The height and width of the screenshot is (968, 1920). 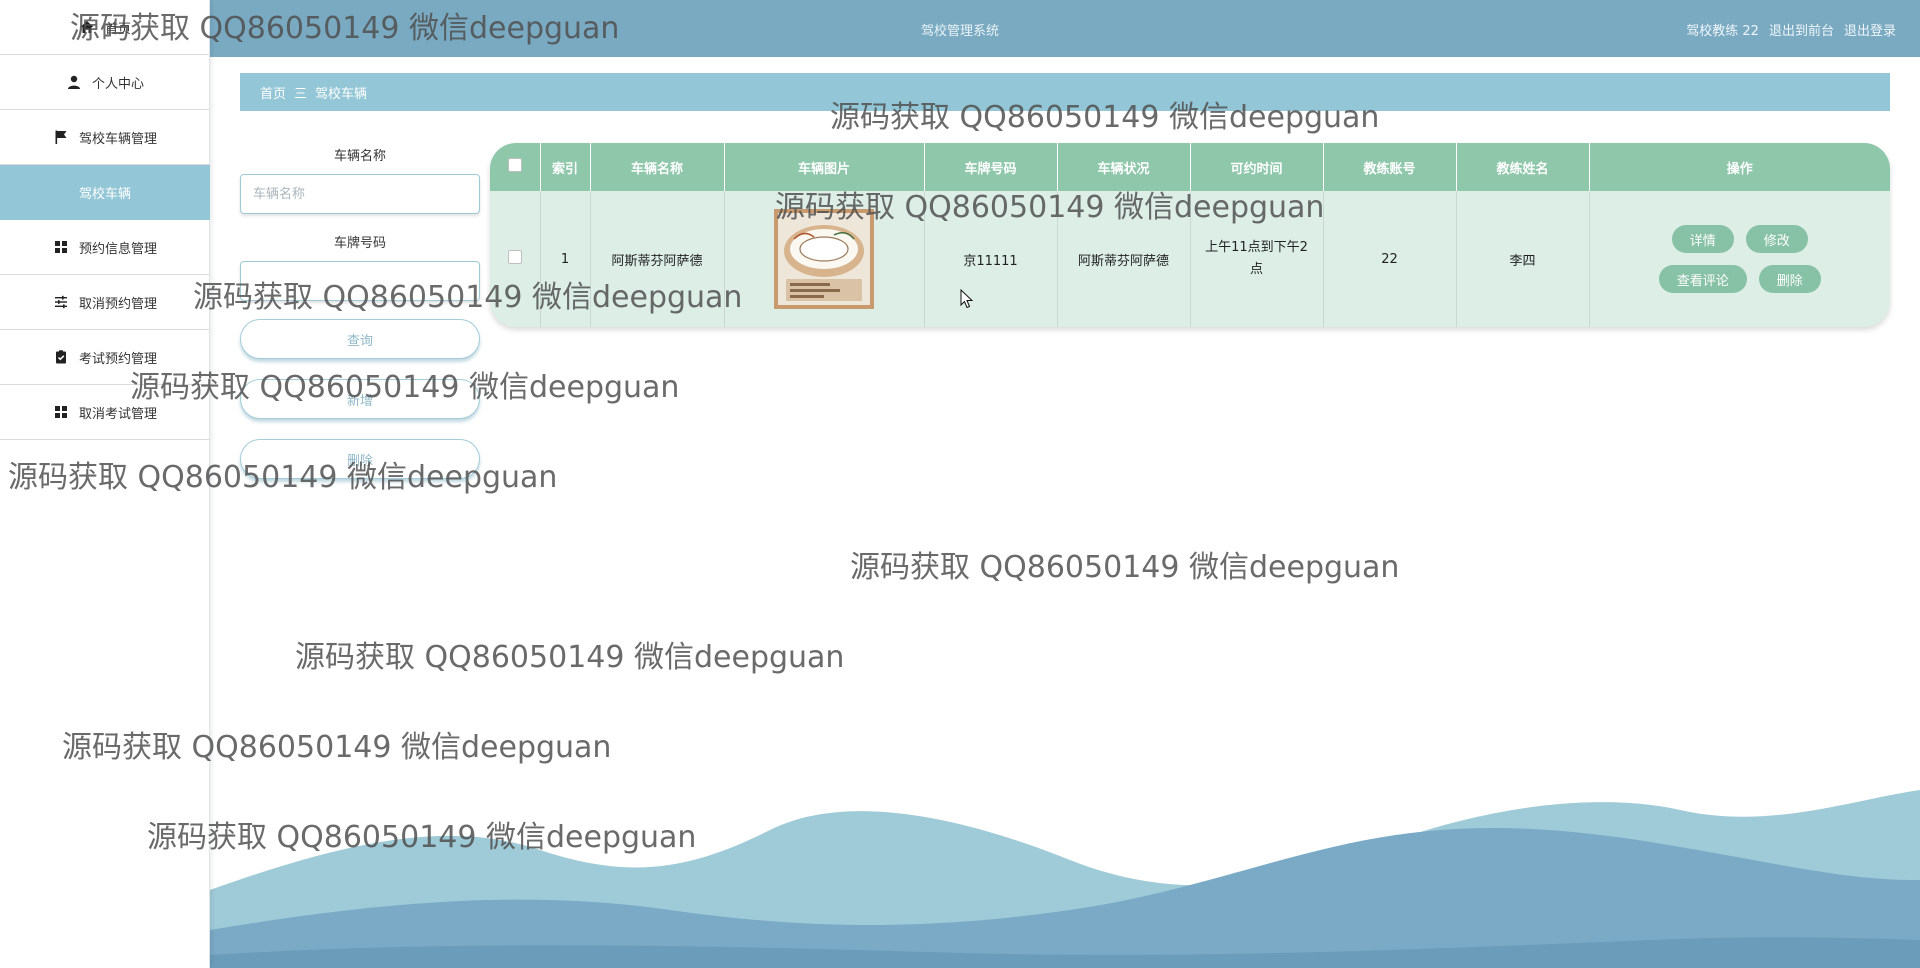 I want to click on logout-link: 退出登录, so click(x=1870, y=29).